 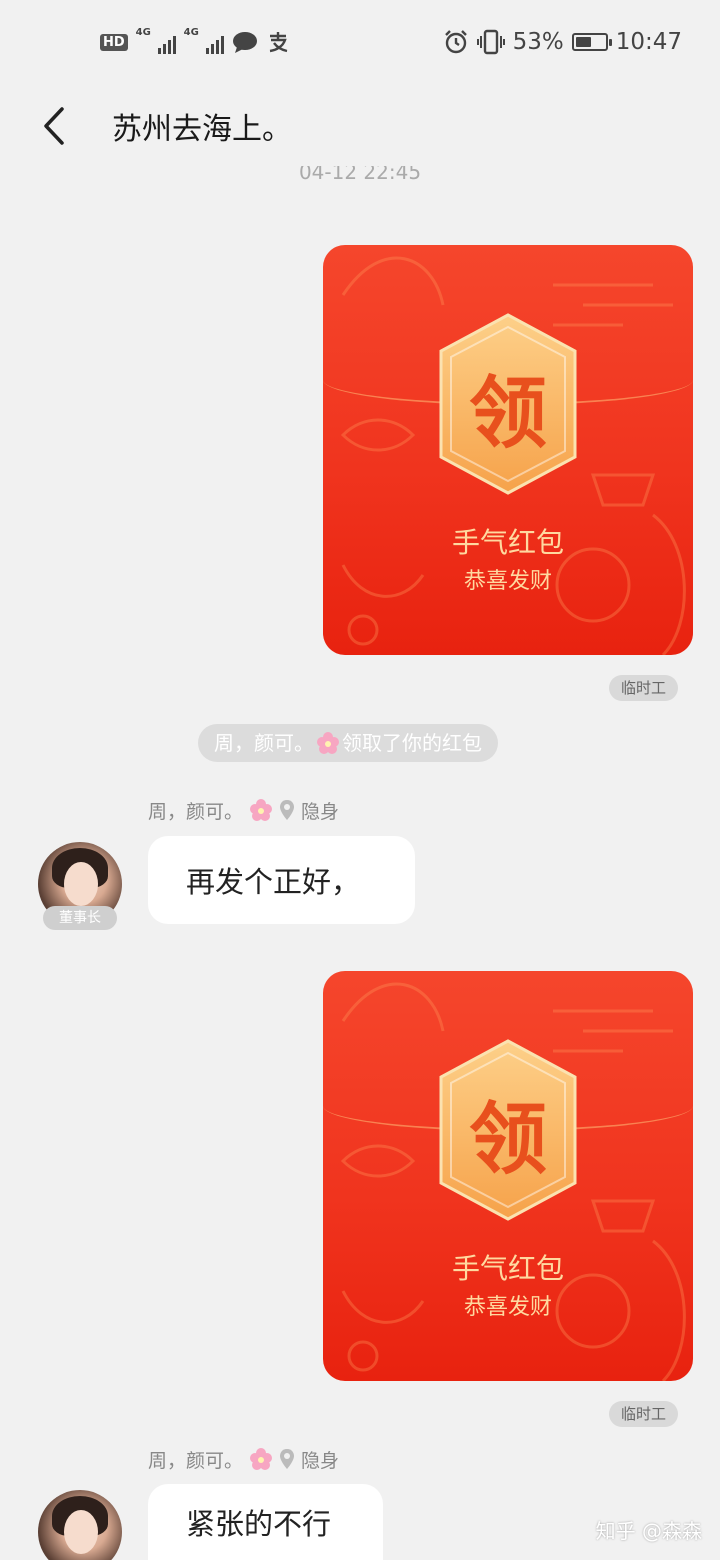 I want to click on sender-avatar, so click(x=80, y=1525).